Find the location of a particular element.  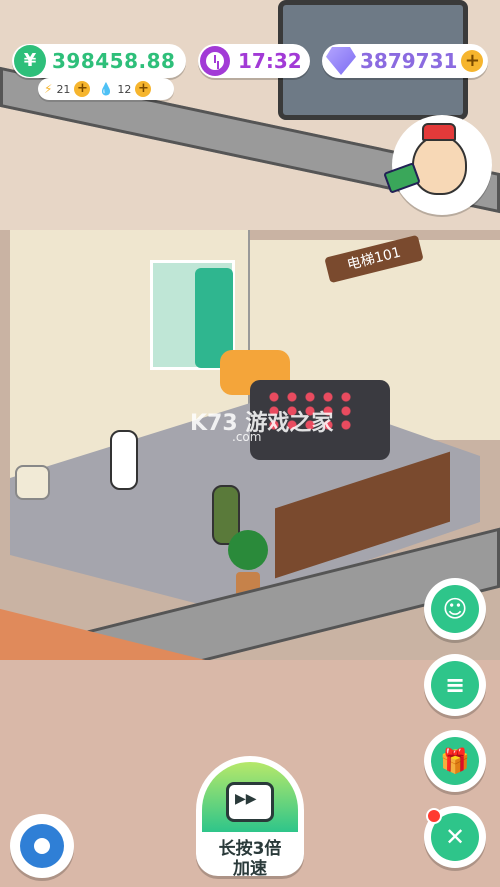

speed-up-button: 长按3倍 加速 is located at coordinates (250, 817).